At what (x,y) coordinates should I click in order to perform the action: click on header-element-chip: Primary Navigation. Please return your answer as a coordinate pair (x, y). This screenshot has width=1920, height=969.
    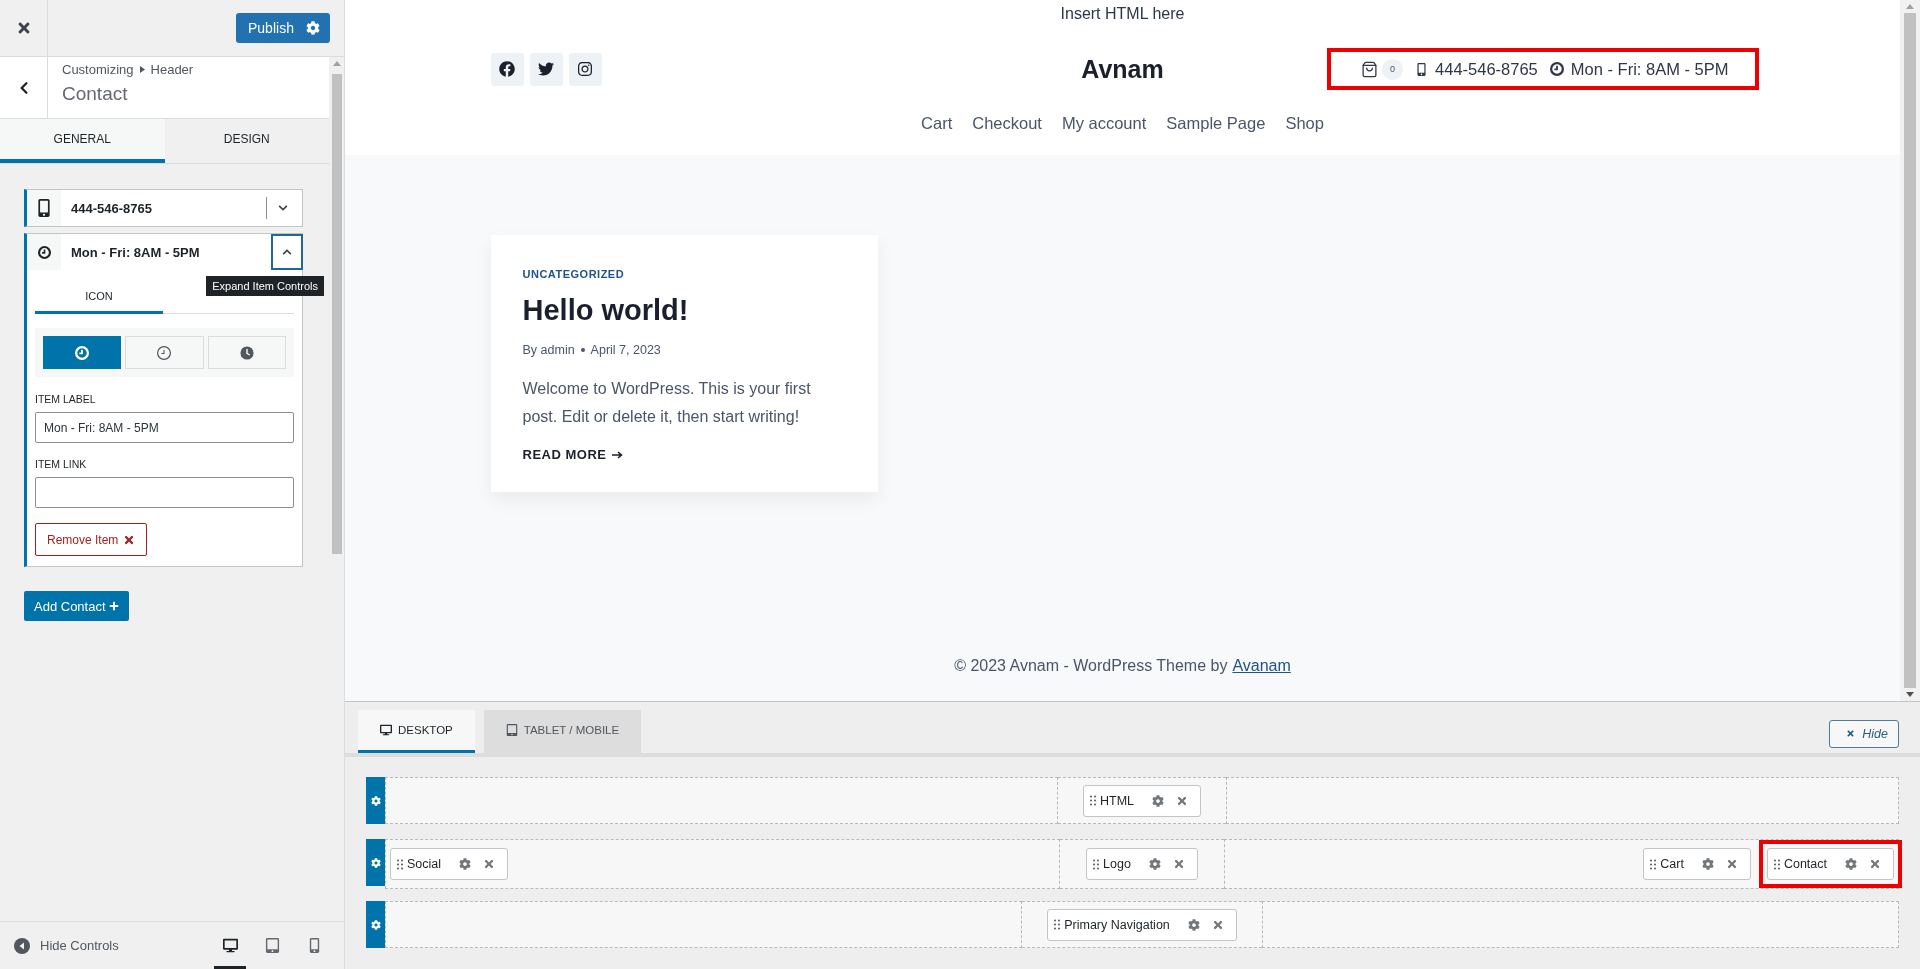
    Looking at the image, I should click on (1142, 924).